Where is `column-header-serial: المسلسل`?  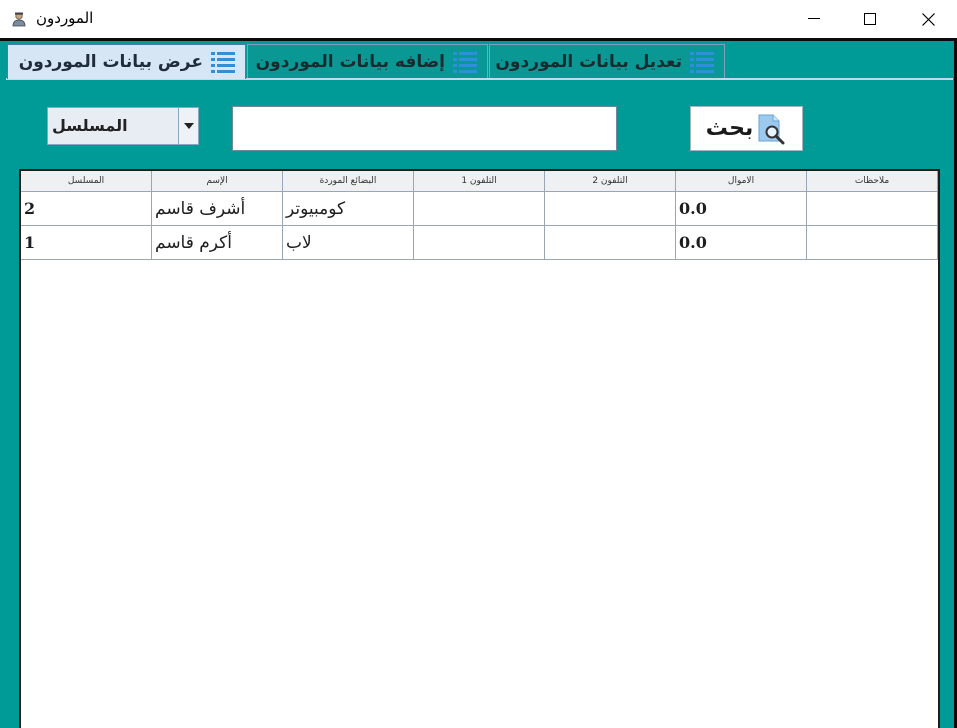
column-header-serial: المسلسل is located at coordinates (86, 181).